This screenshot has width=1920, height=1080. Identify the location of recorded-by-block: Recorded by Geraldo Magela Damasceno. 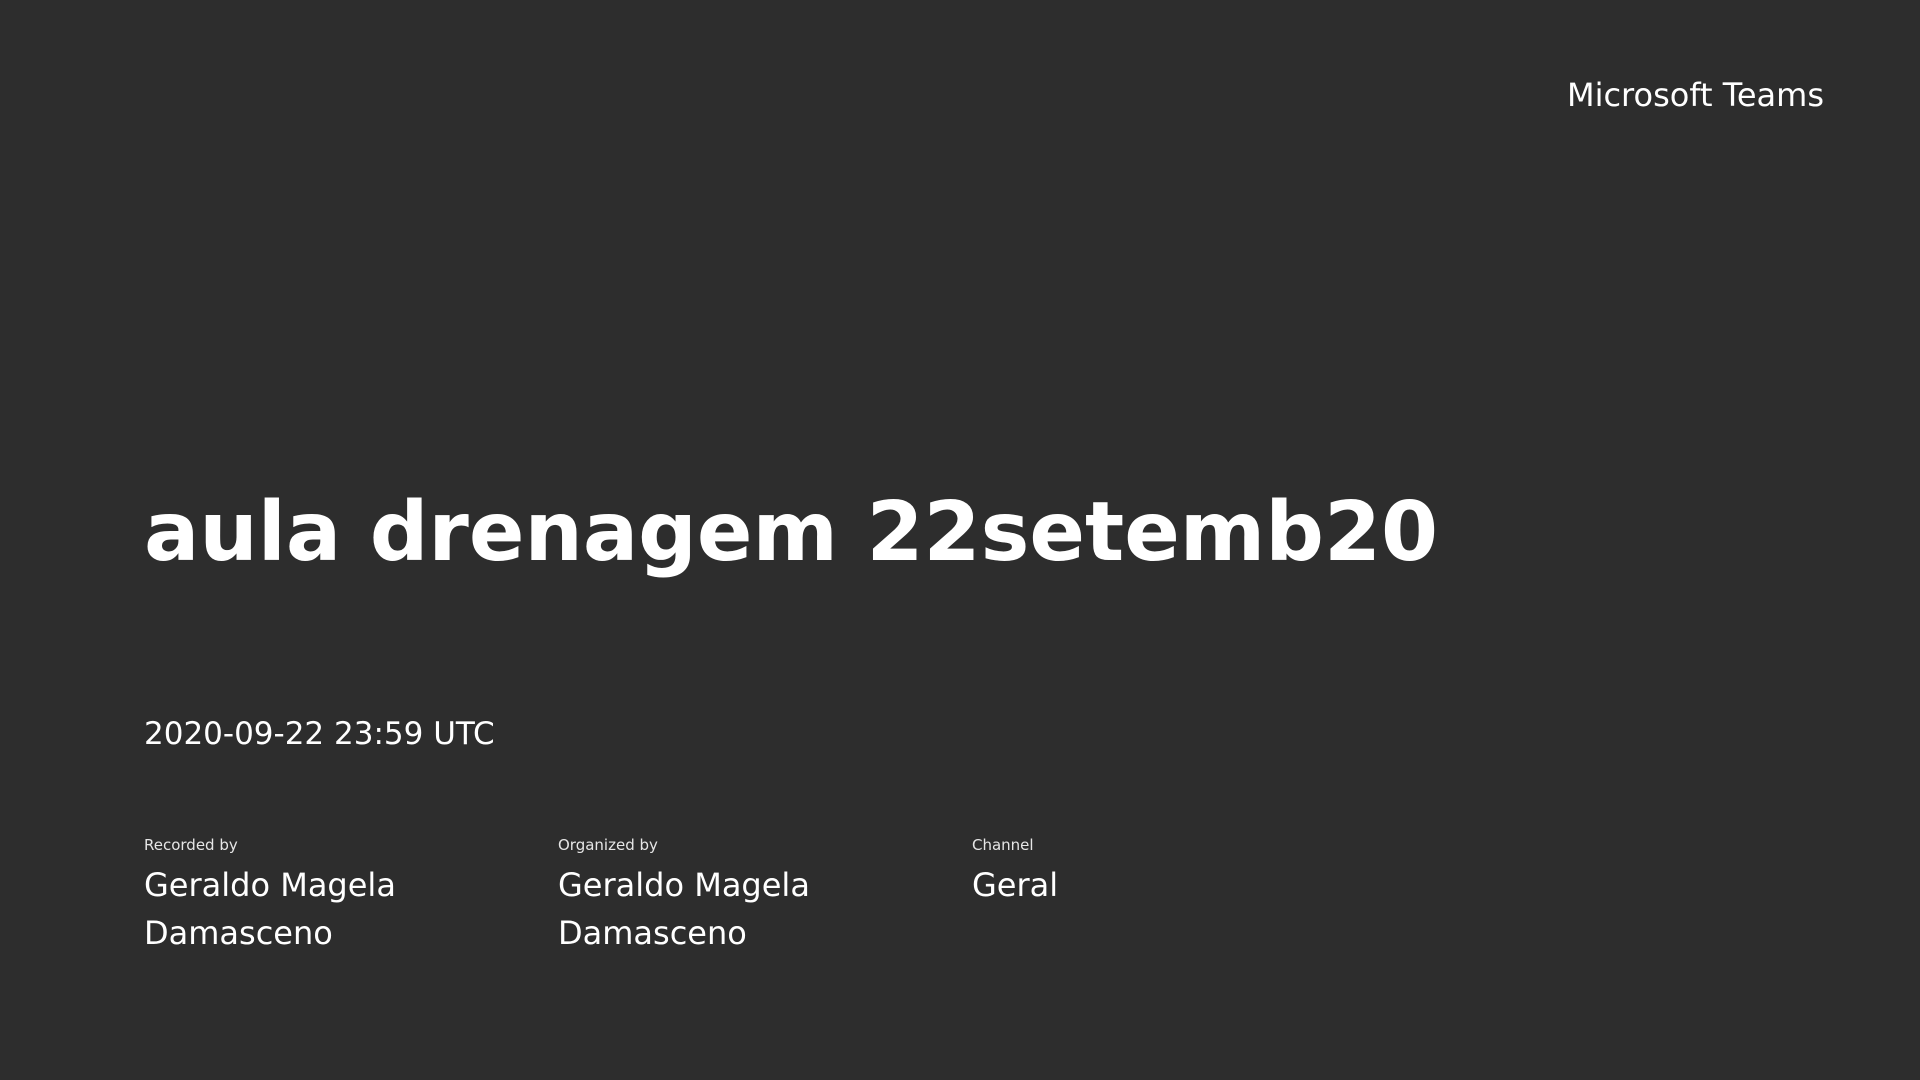
(314, 896).